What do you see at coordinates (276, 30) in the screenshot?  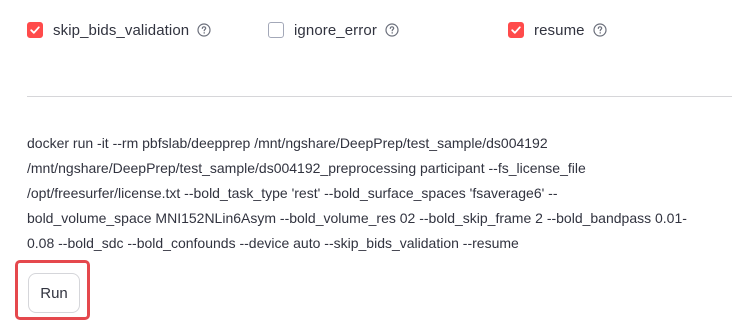 I see `ignore-error-checkbox` at bounding box center [276, 30].